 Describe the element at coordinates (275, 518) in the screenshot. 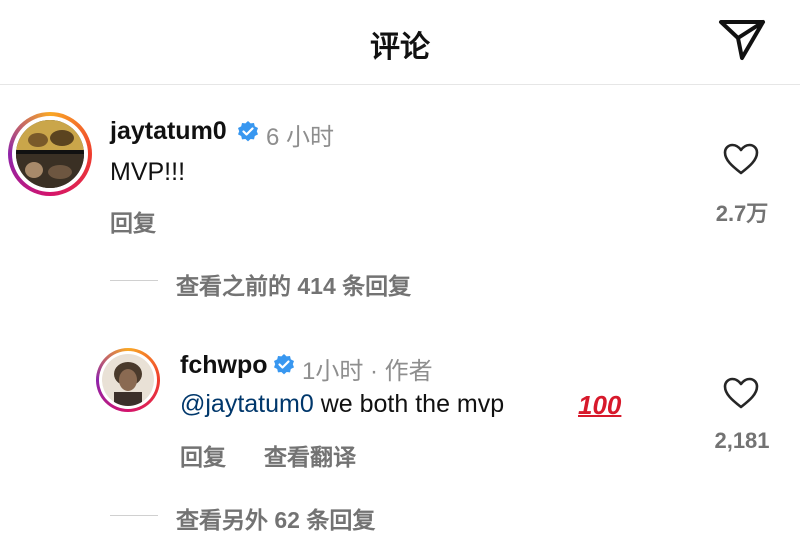

I see `view-more-replies-link: 查看另外 62 条回复` at that location.